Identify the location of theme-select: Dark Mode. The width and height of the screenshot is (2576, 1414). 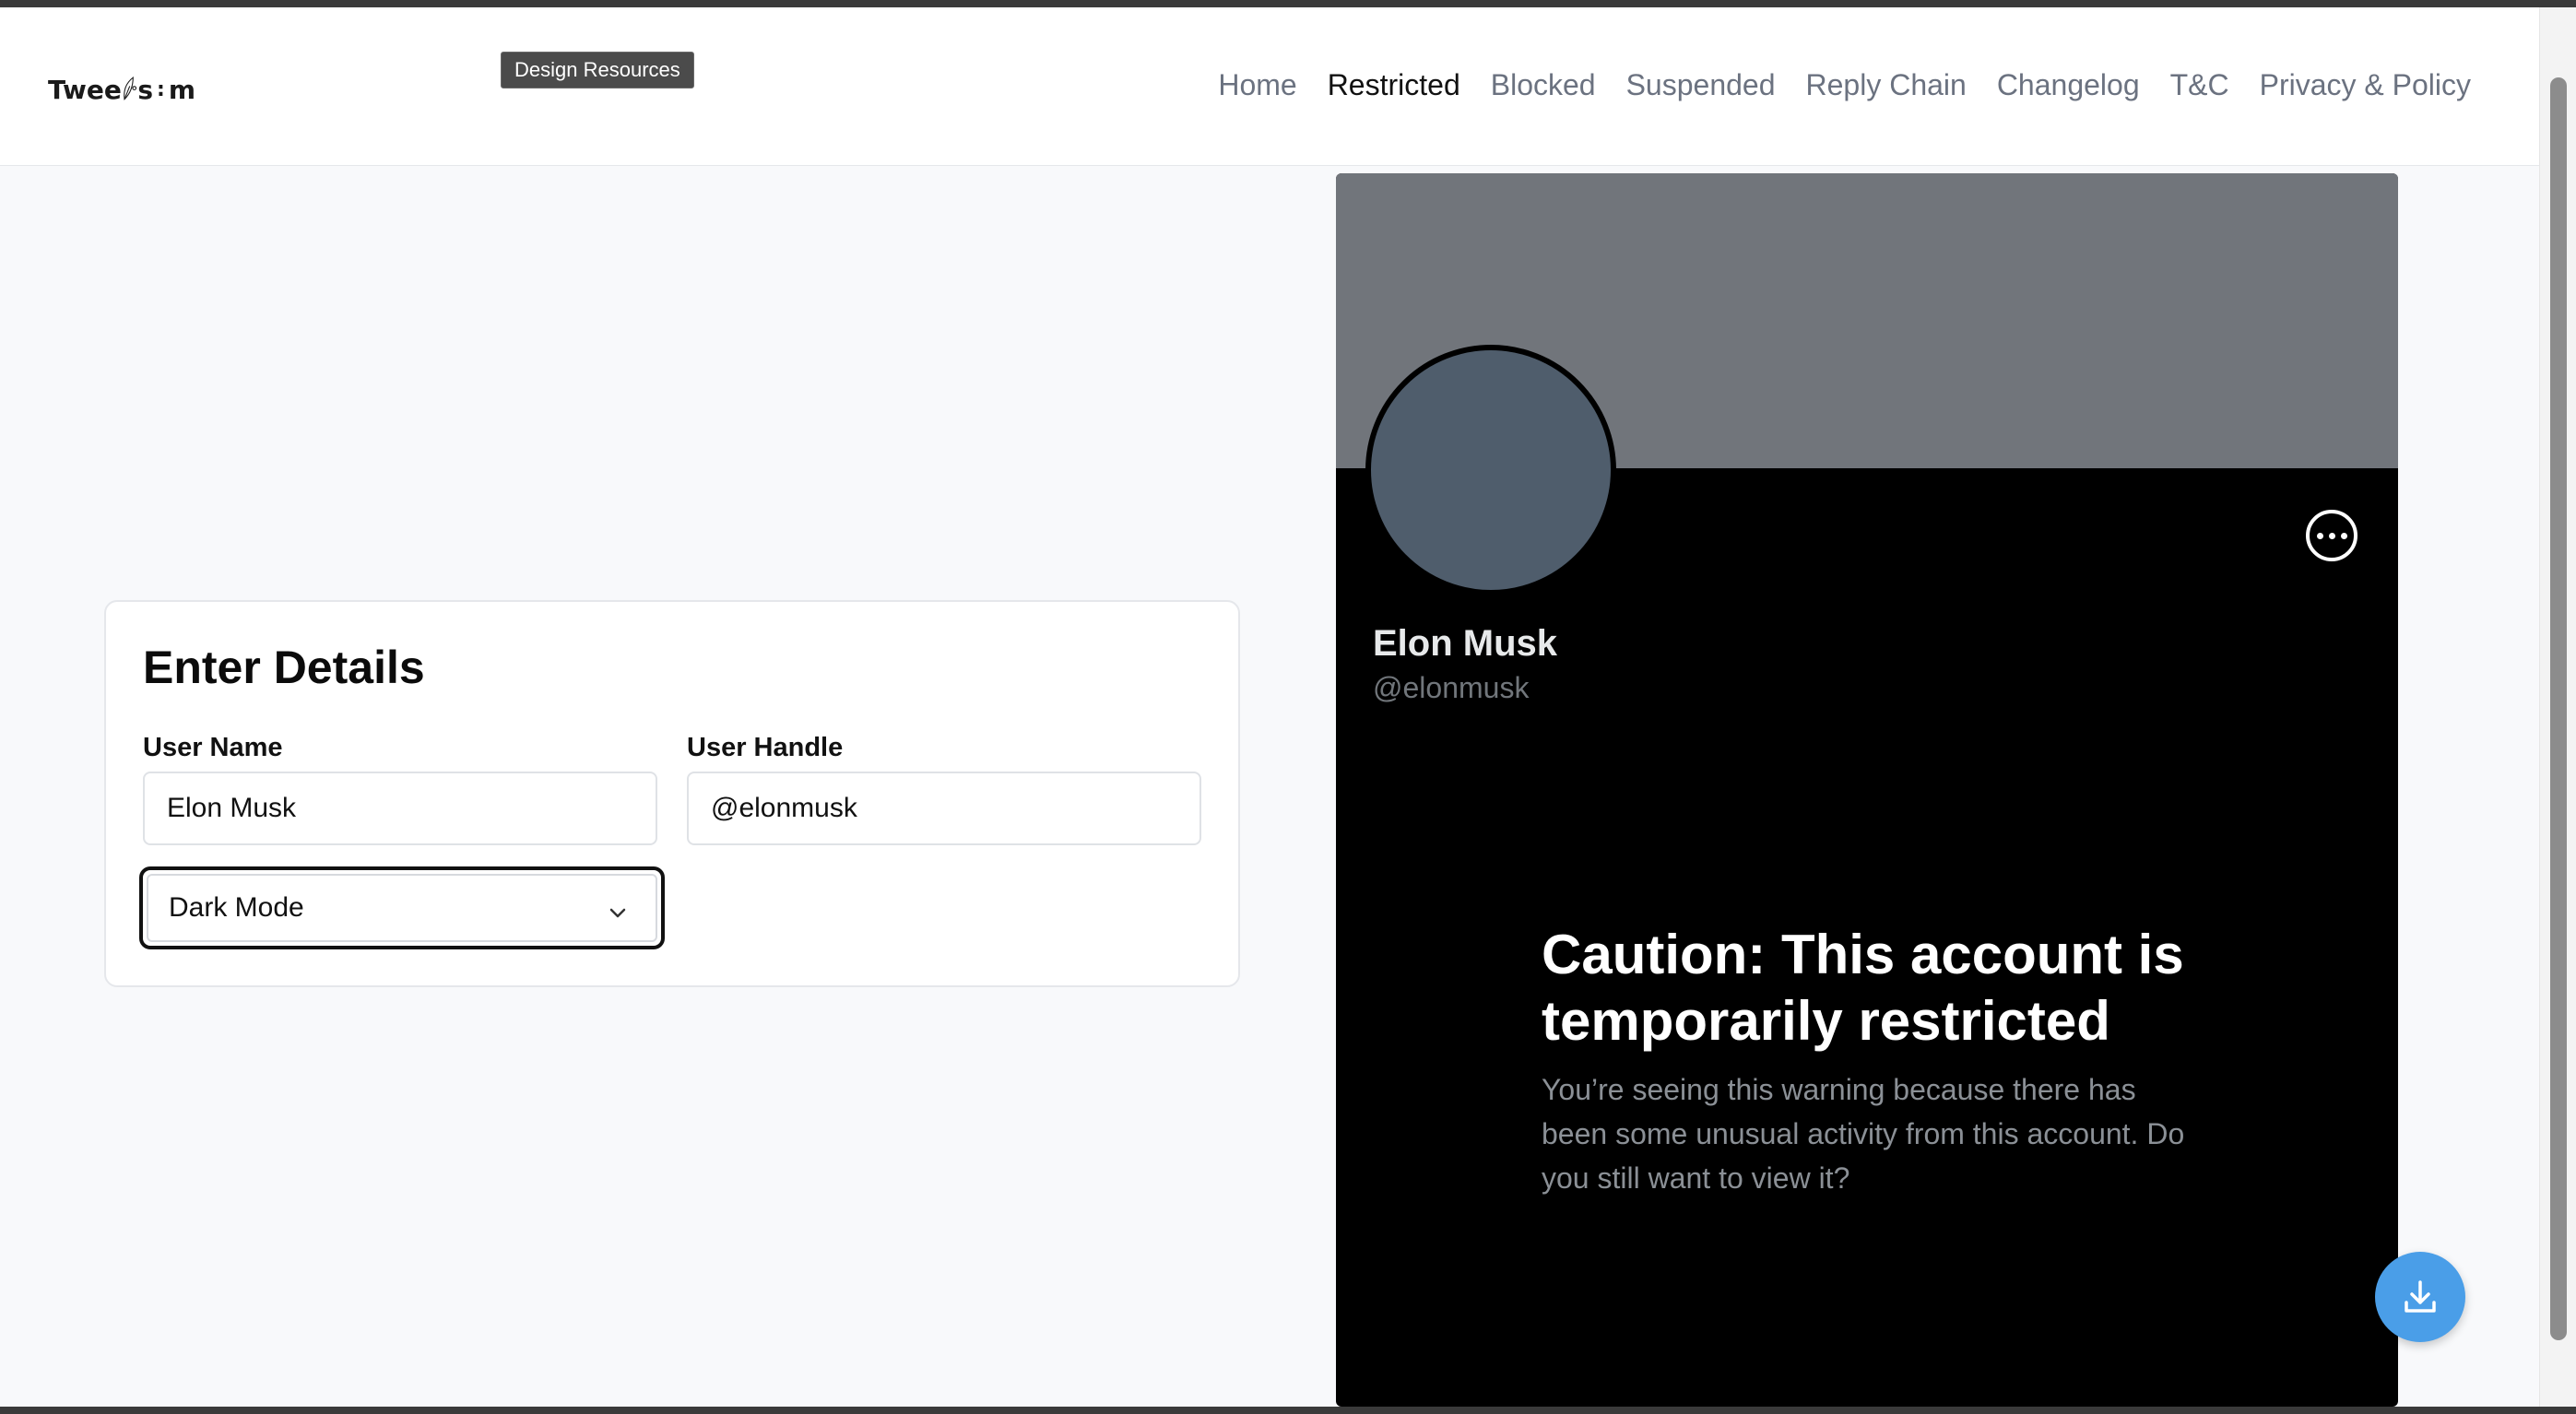
(402, 907).